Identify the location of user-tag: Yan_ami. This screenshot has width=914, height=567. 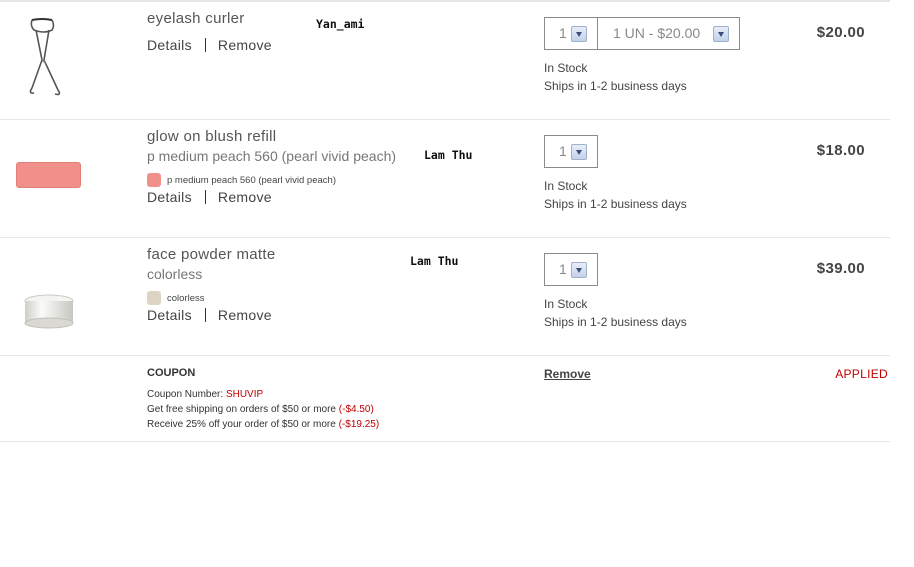
(340, 24).